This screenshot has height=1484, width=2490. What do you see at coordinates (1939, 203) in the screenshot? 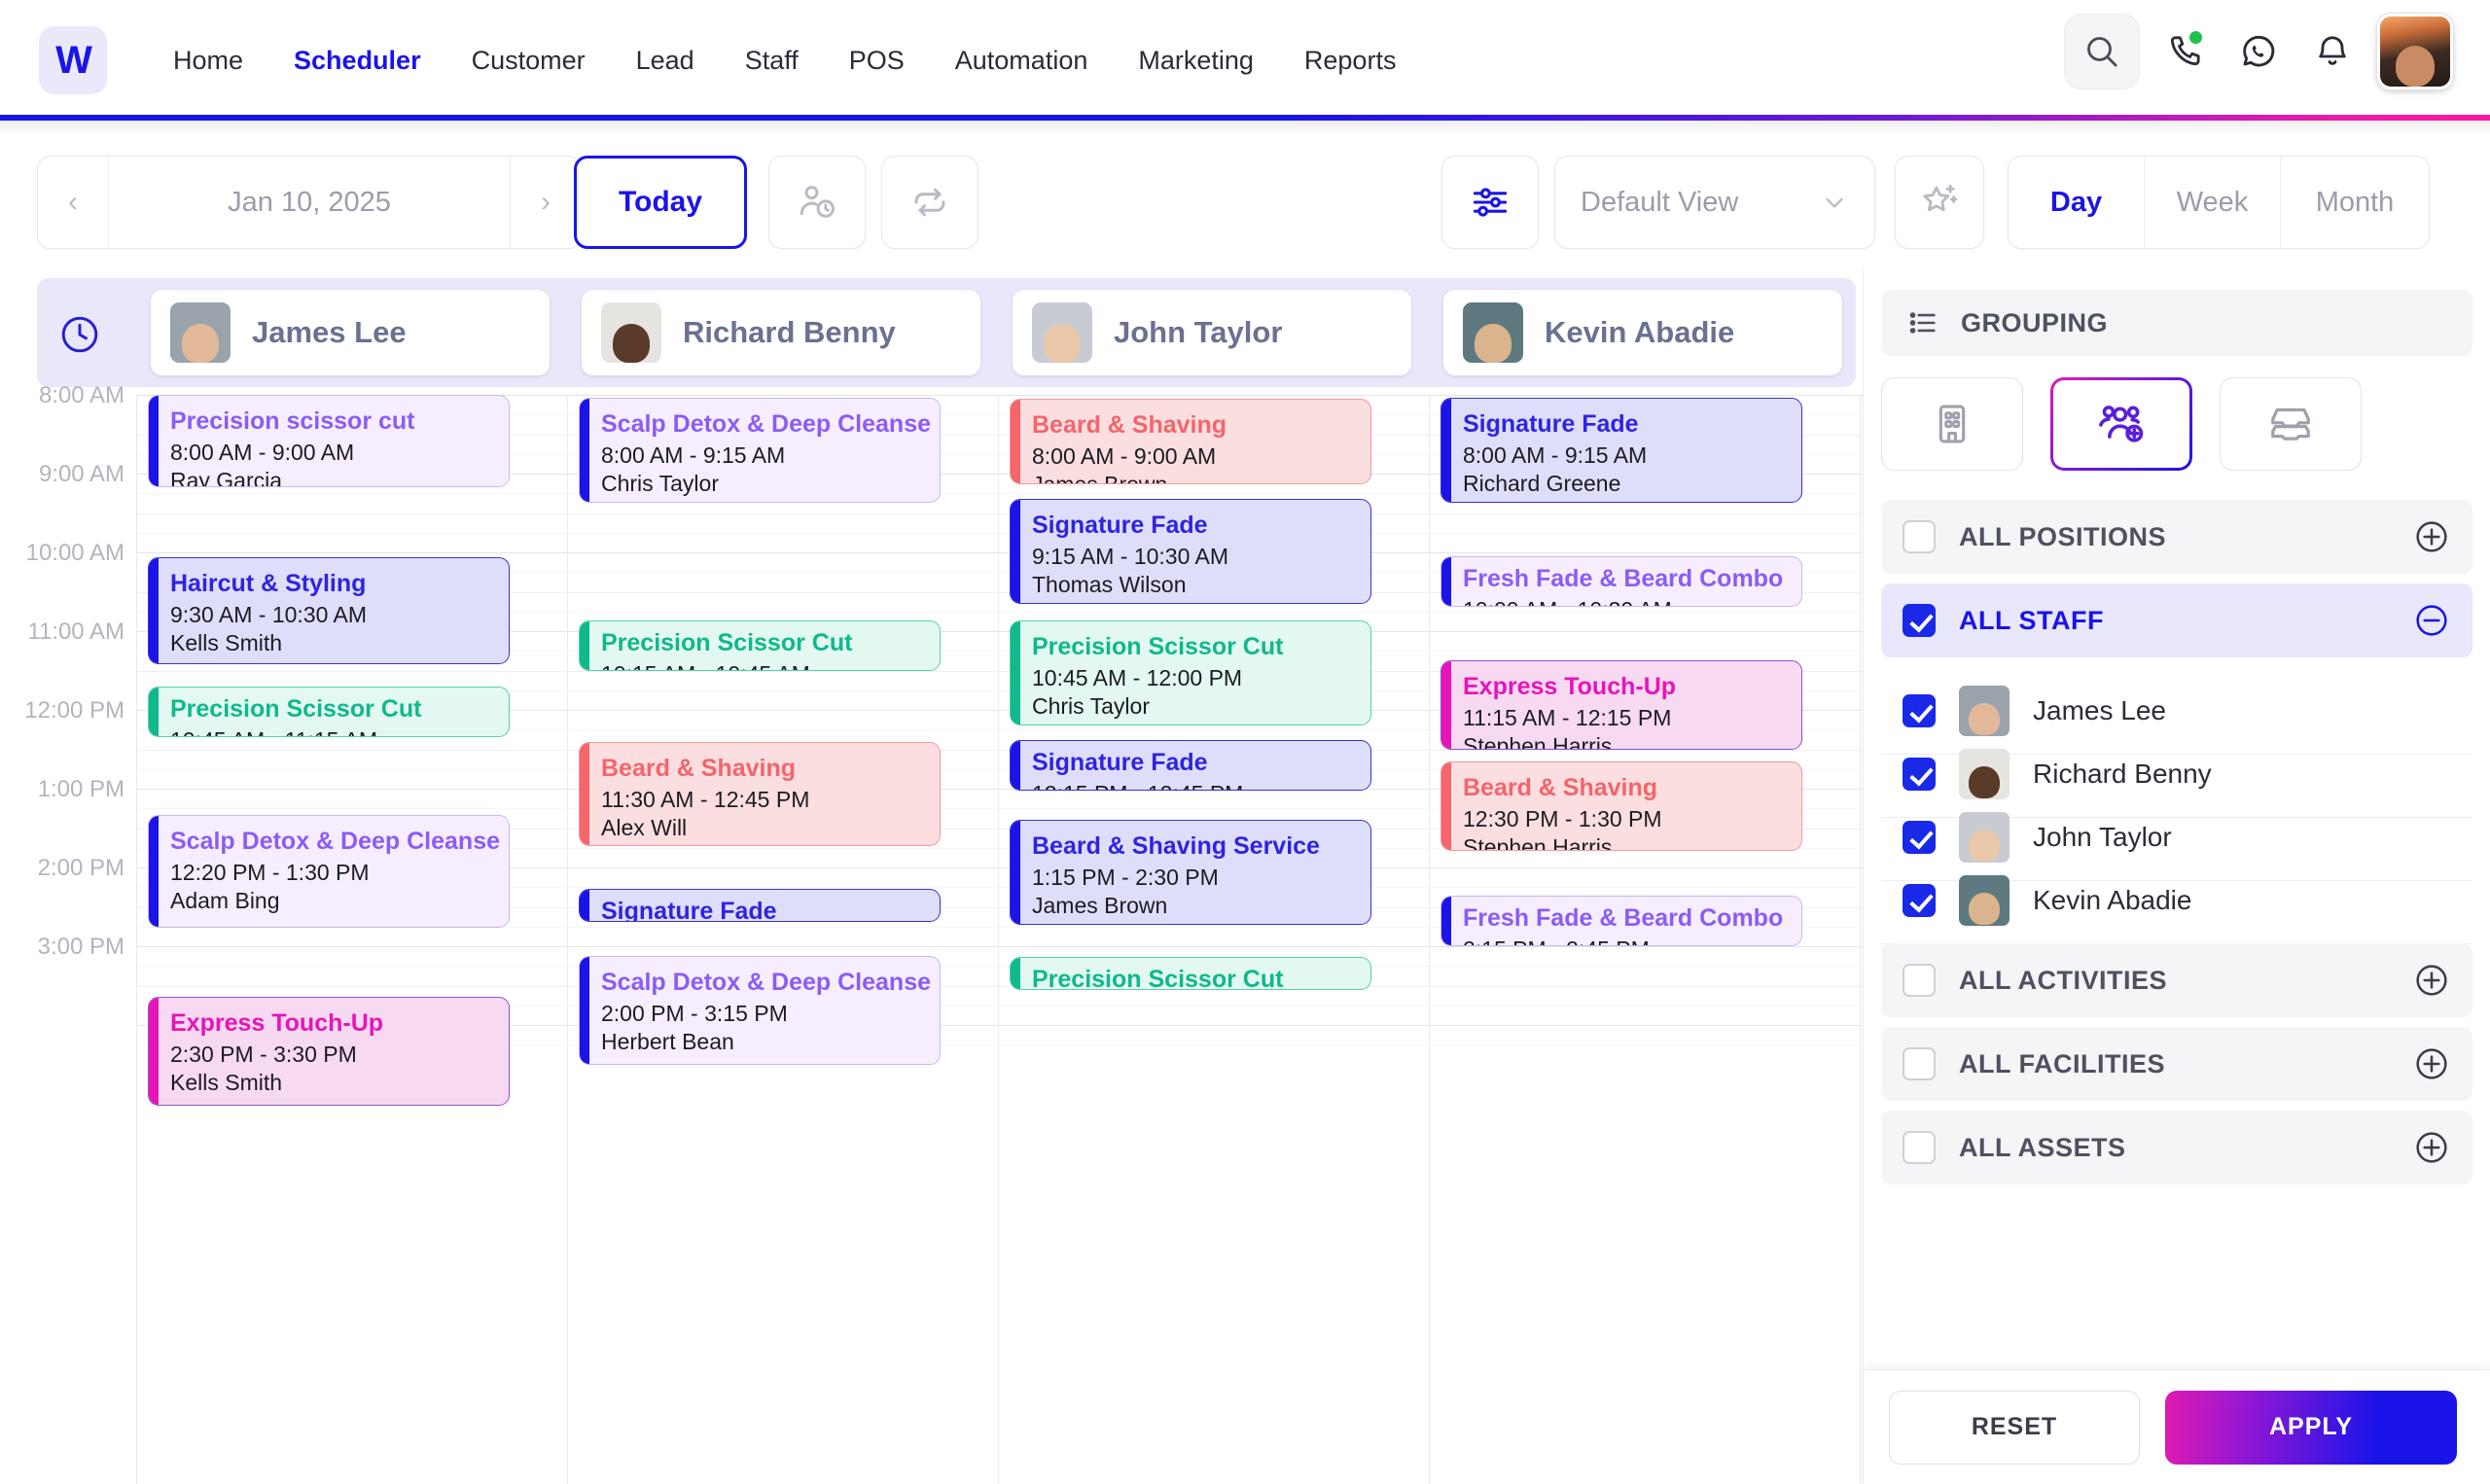
I see `save-view-button` at bounding box center [1939, 203].